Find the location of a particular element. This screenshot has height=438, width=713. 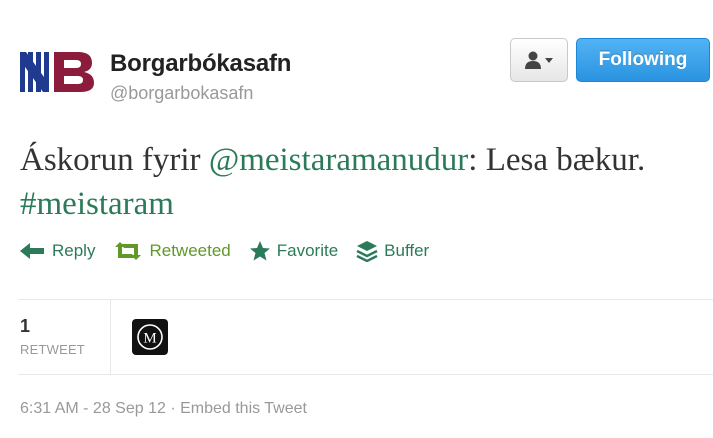

person-icon is located at coordinates (539, 60).